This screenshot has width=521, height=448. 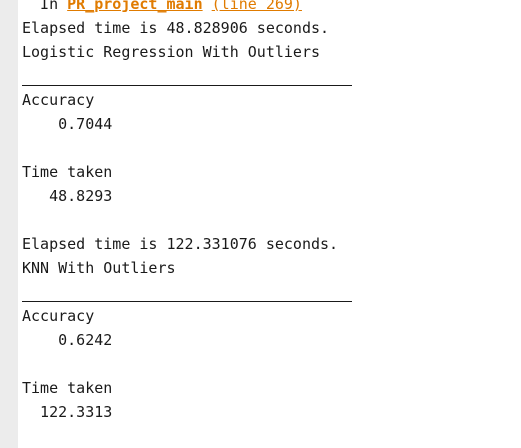 I want to click on time-taken-label-1: Time taken, so click(x=67, y=172).